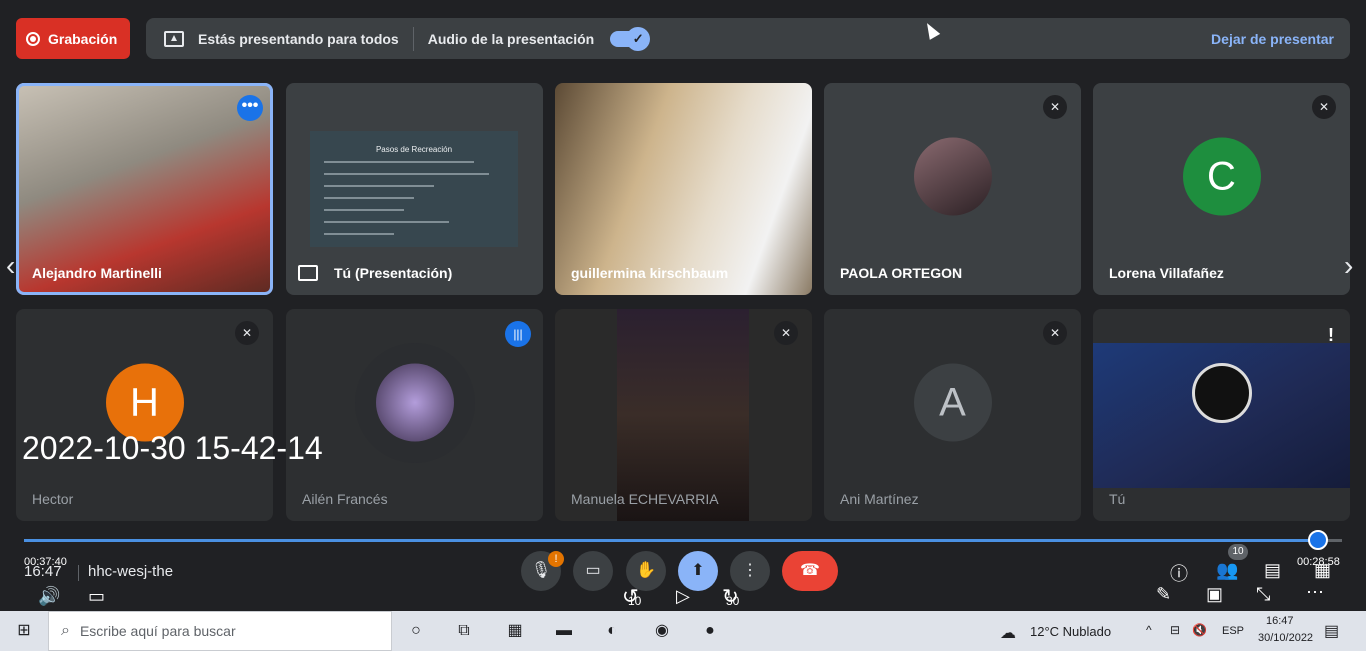 The width and height of the screenshot is (1366, 651). I want to click on notifications-icon: ▤, so click(1331, 631).